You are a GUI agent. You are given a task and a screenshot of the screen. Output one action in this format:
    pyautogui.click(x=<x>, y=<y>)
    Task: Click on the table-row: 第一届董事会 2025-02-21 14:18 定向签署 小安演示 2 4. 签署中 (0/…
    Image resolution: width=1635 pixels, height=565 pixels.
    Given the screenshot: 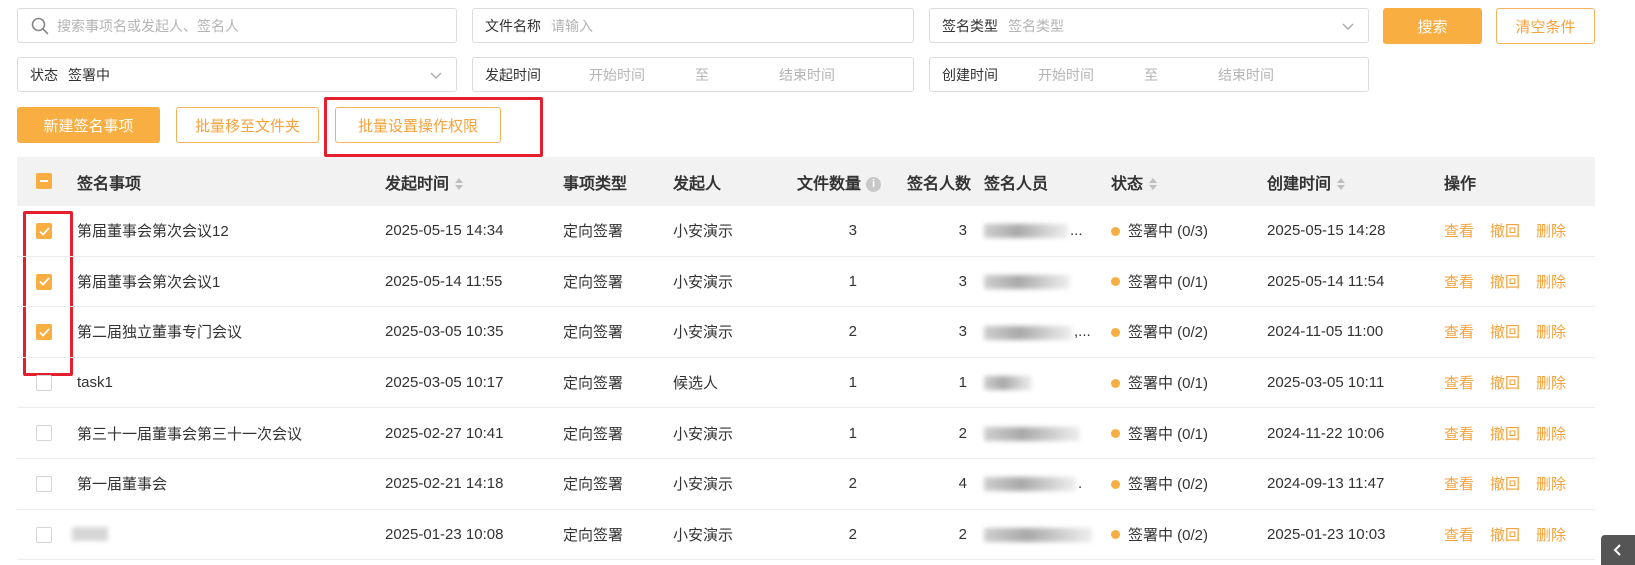 What is the action you would take?
    pyautogui.click(x=806, y=484)
    